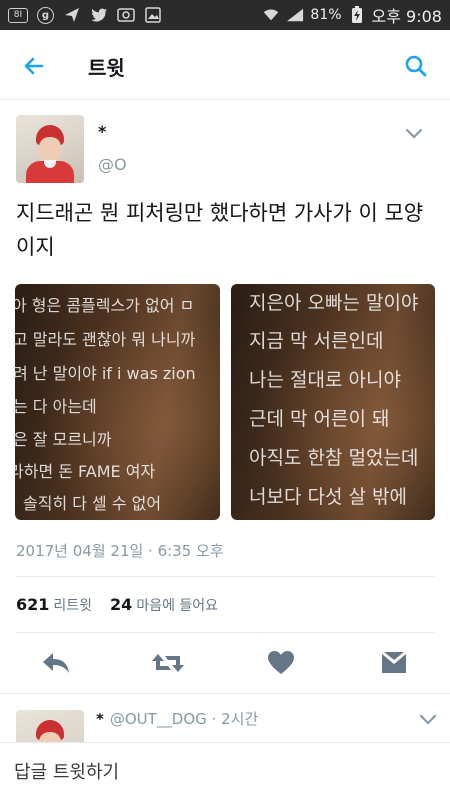  Describe the element at coordinates (153, 15) in the screenshot. I see `image-icon` at that location.